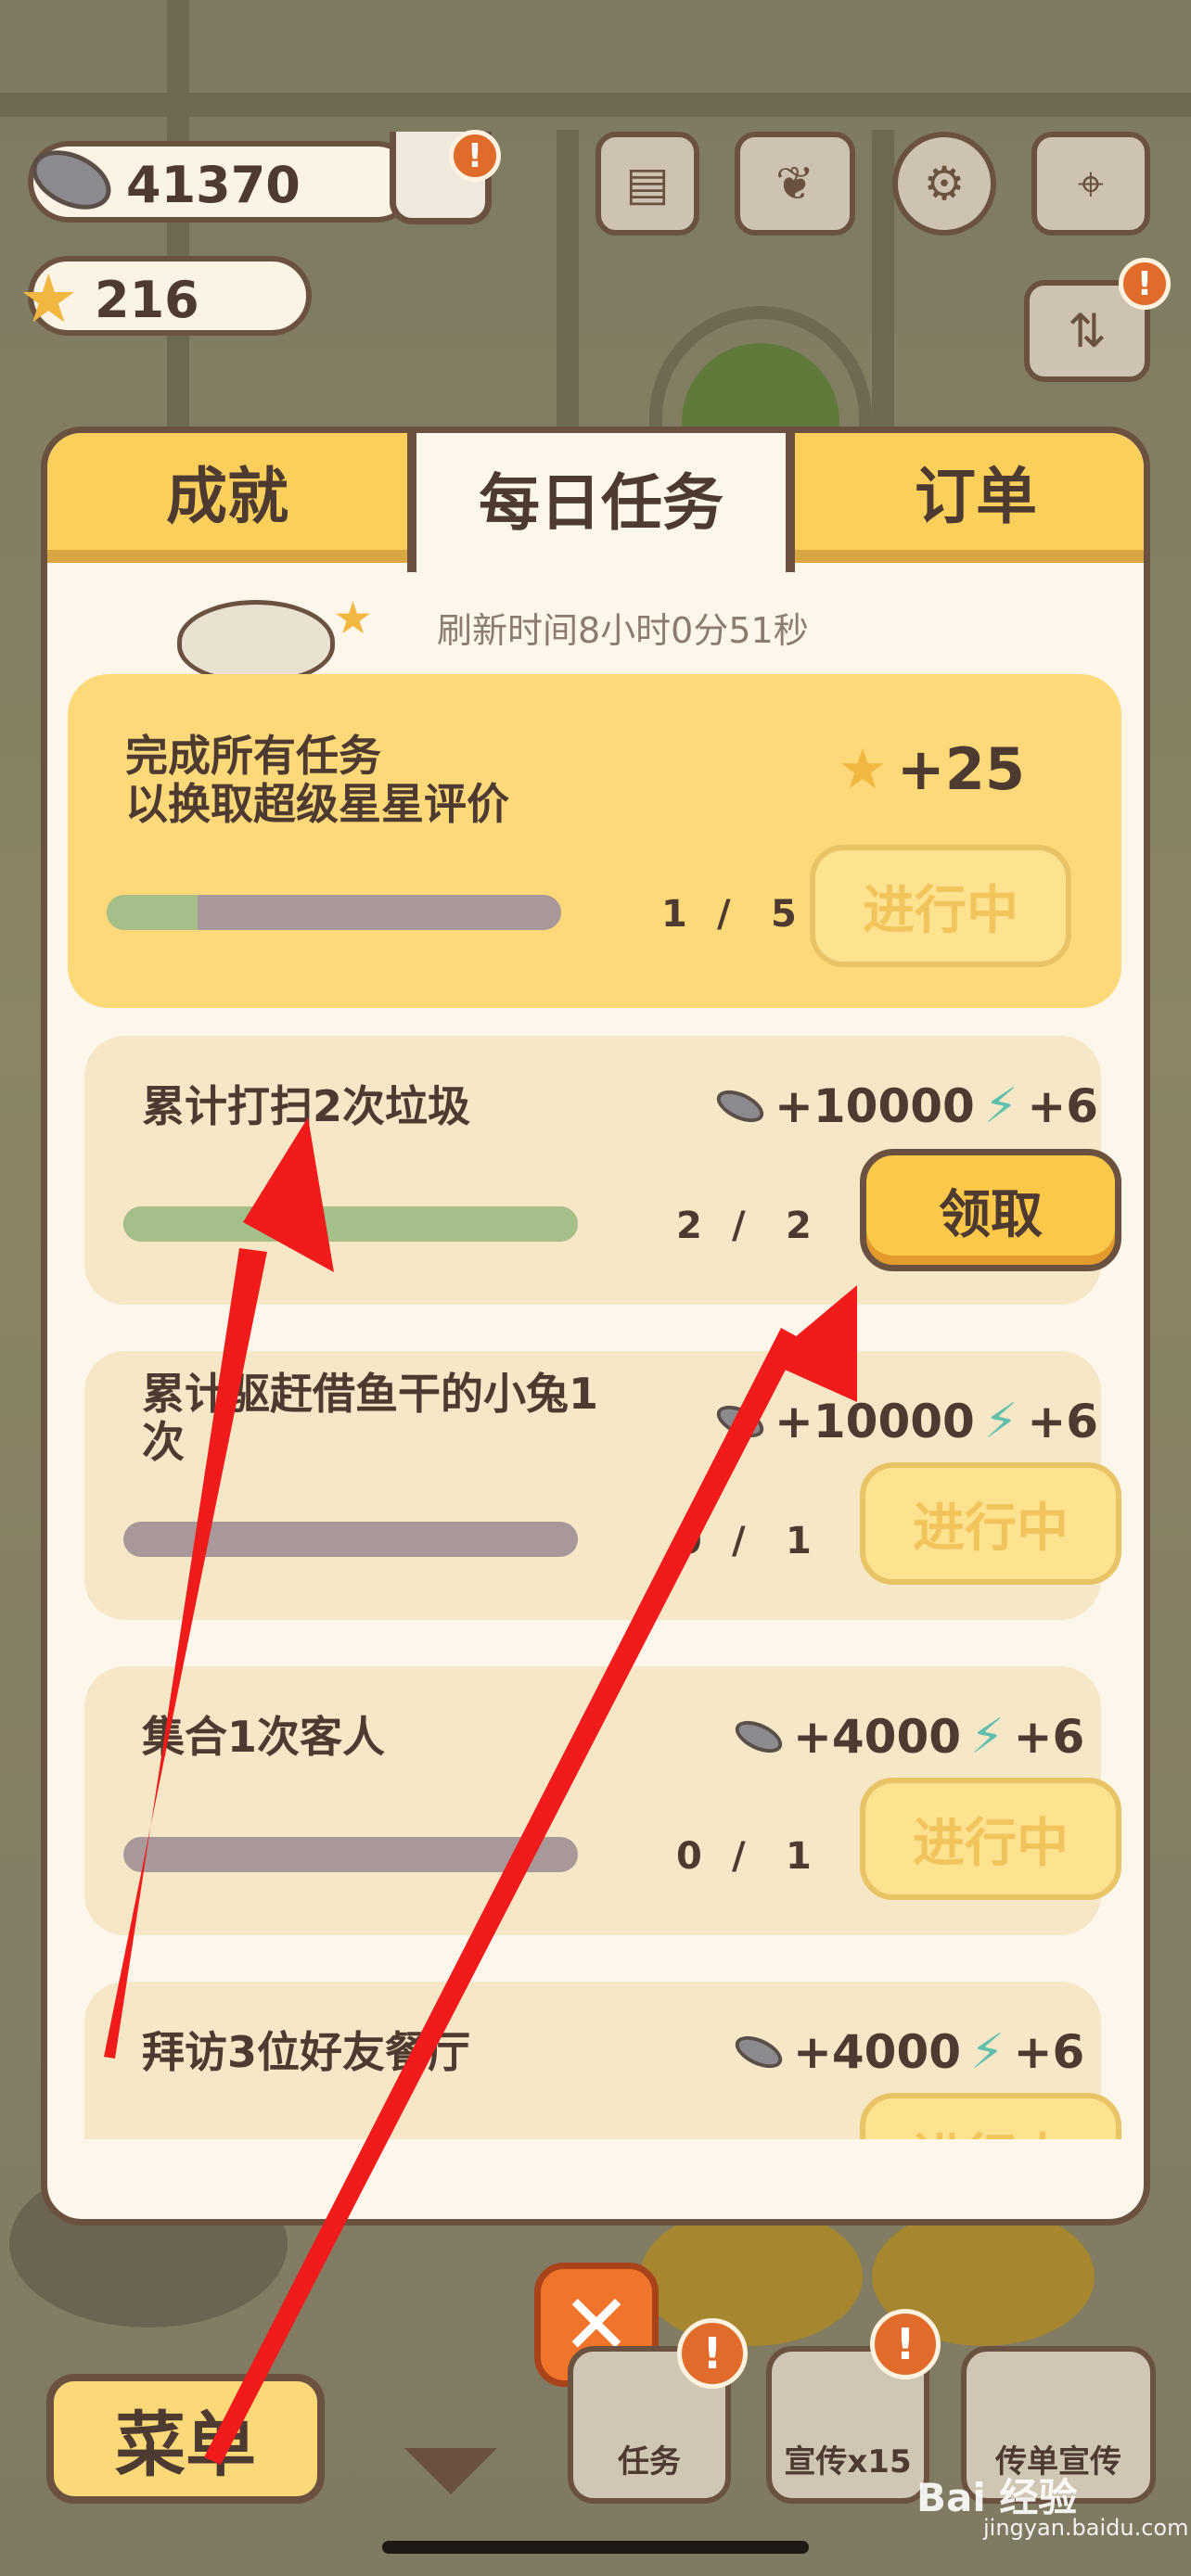  I want to click on main-task-progress-total: 5, so click(784, 914).